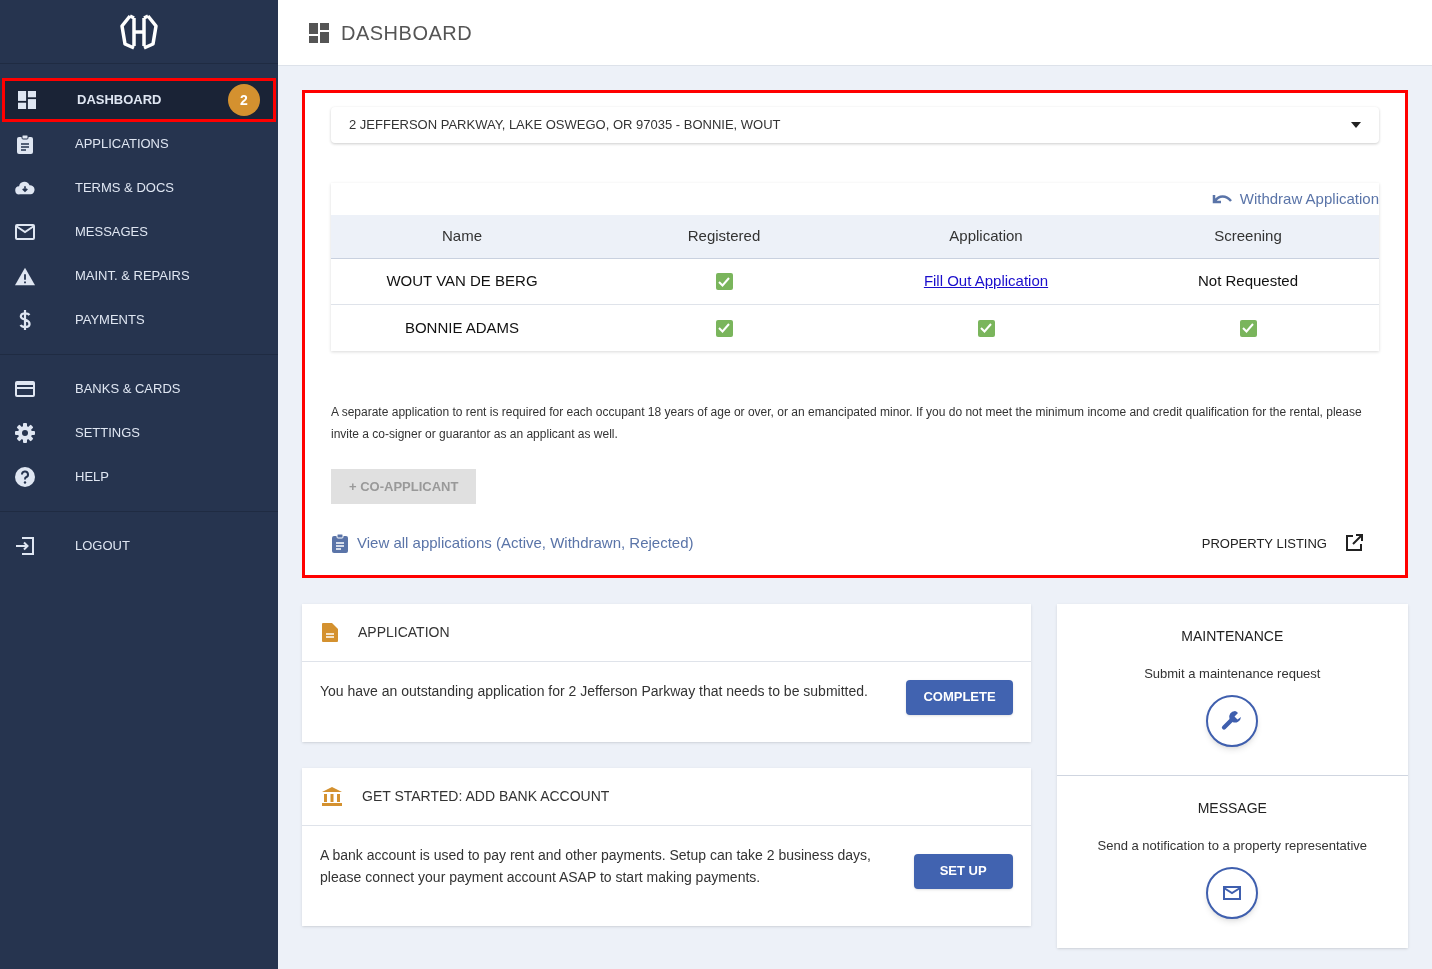 This screenshot has width=1432, height=969. Describe the element at coordinates (139, 276) in the screenshot. I see `nav-item: MAINT. & REPAIRS` at that location.